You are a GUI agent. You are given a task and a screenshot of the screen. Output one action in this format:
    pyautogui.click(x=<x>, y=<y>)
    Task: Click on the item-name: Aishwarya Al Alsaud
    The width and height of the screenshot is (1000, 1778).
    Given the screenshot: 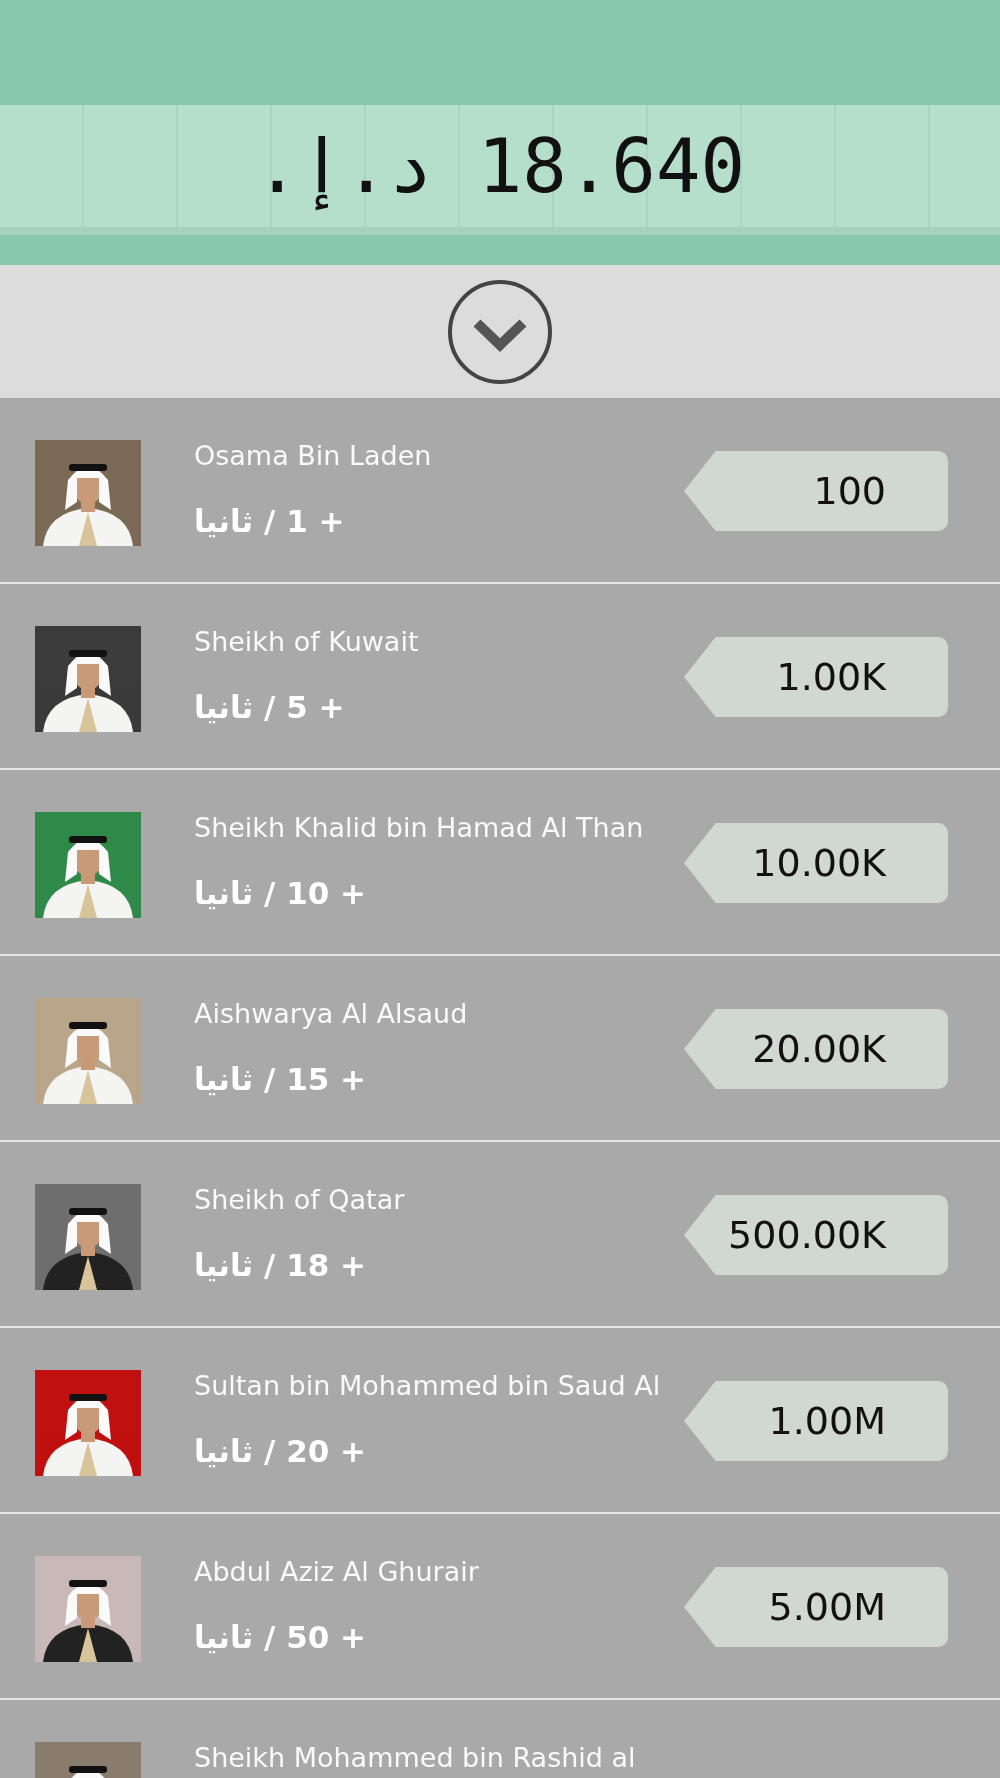 What is the action you would take?
    pyautogui.click(x=331, y=1013)
    